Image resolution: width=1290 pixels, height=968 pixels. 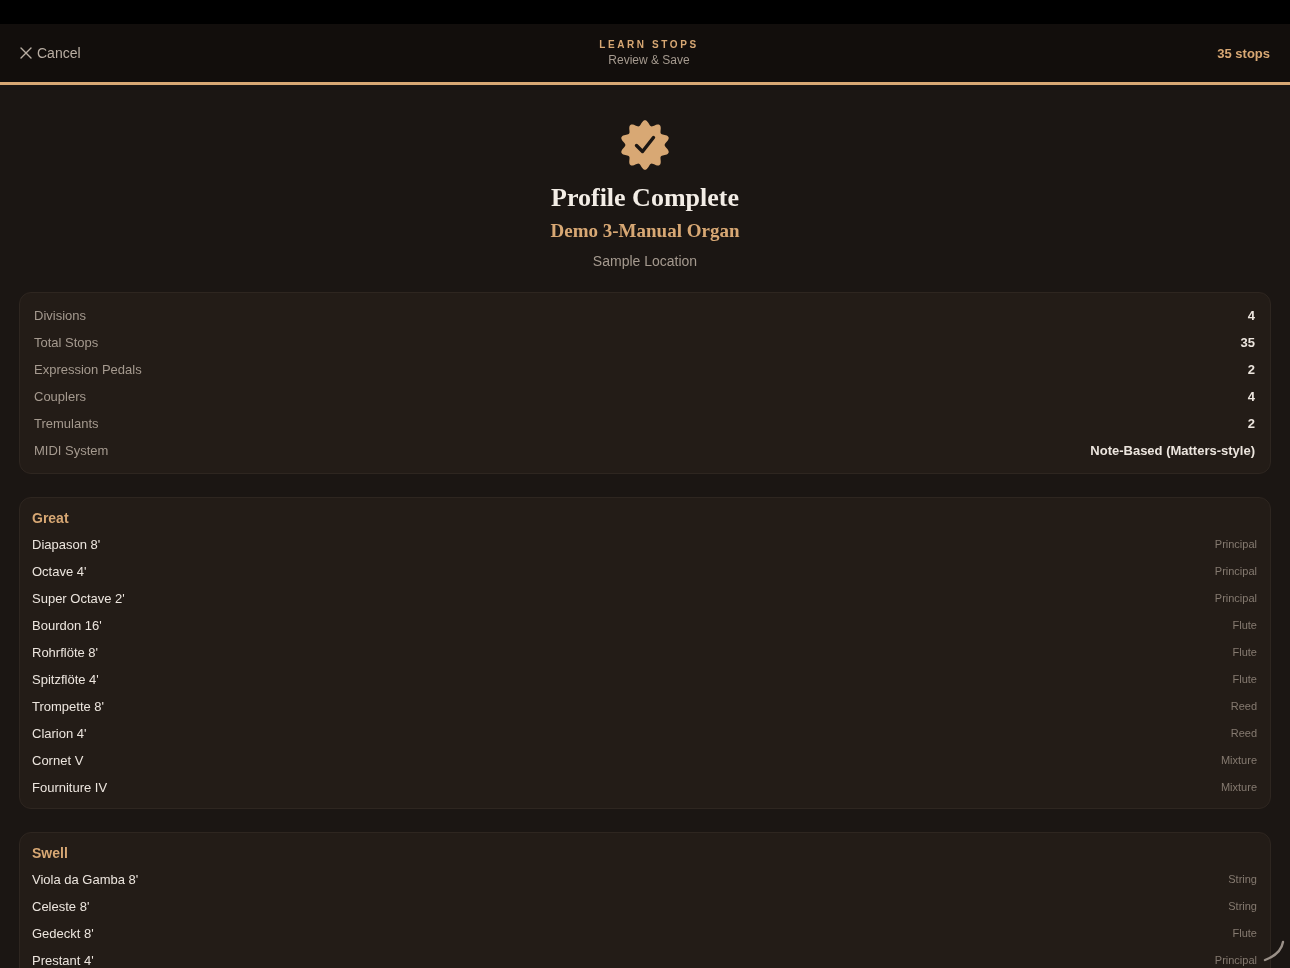 What do you see at coordinates (58, 760) in the screenshot?
I see `stop-name: Cornet V` at bounding box center [58, 760].